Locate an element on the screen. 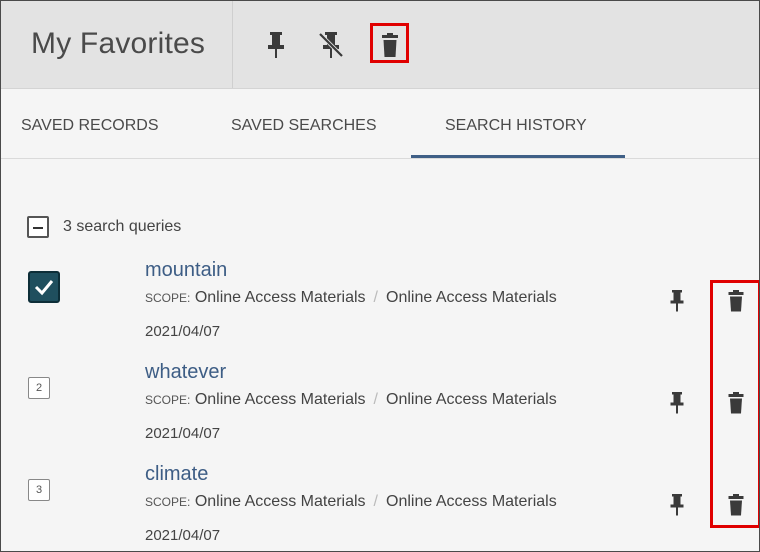 The width and height of the screenshot is (760, 552). query-link: climate is located at coordinates (176, 474).